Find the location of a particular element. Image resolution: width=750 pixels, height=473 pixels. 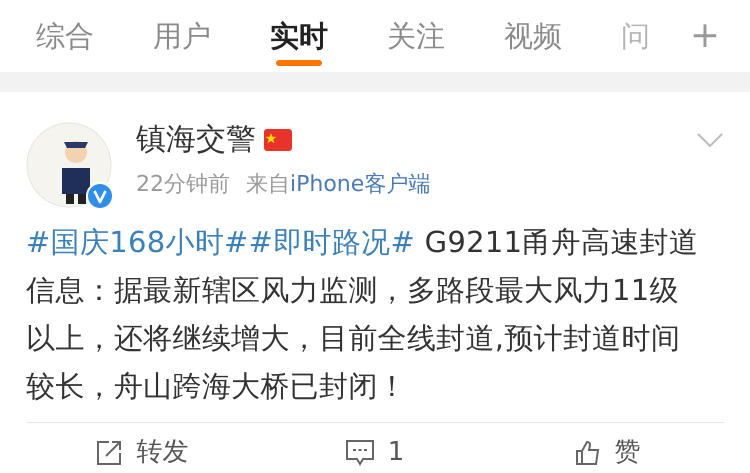

hashtag-link: #即时路况# is located at coordinates (332, 242).